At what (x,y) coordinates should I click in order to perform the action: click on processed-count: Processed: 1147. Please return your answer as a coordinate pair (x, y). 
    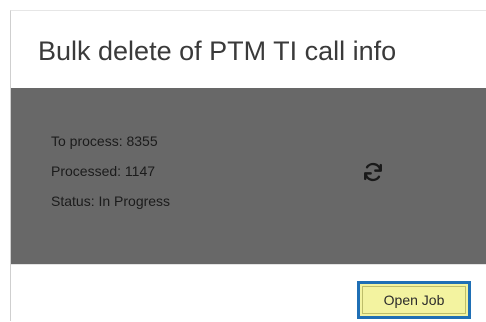
    Looking at the image, I should click on (103, 171).